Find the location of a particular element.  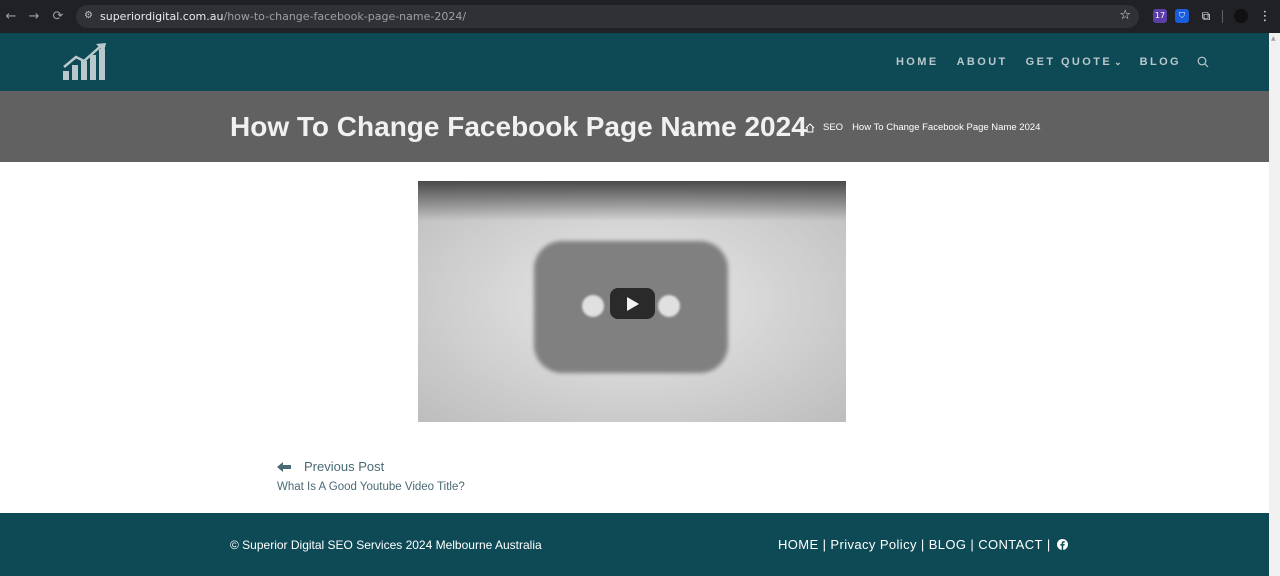

footer-link-blog: BLOG is located at coordinates (948, 544).